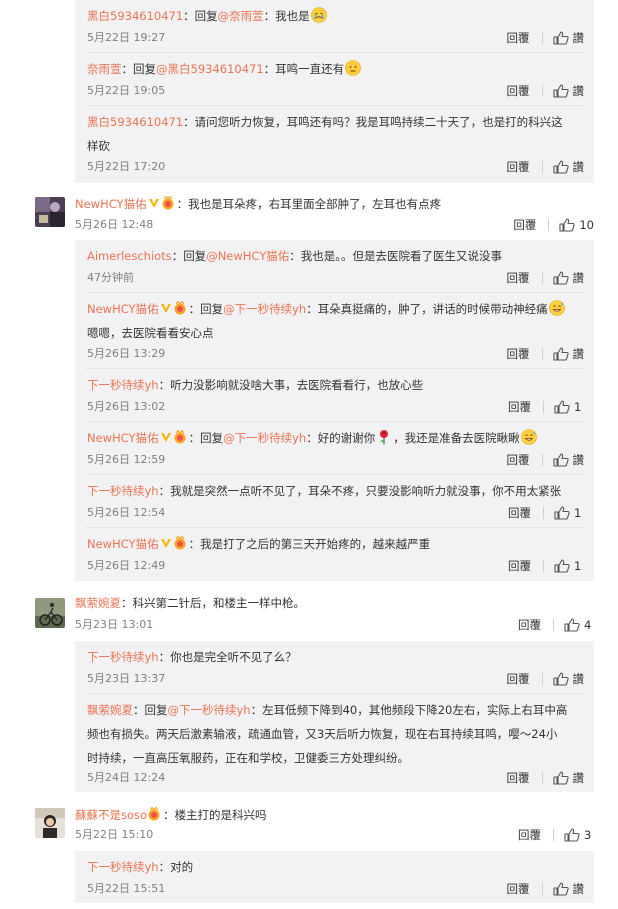  Describe the element at coordinates (233, 657) in the screenshot. I see `comment-body: 你也是完全听不见了么？` at that location.